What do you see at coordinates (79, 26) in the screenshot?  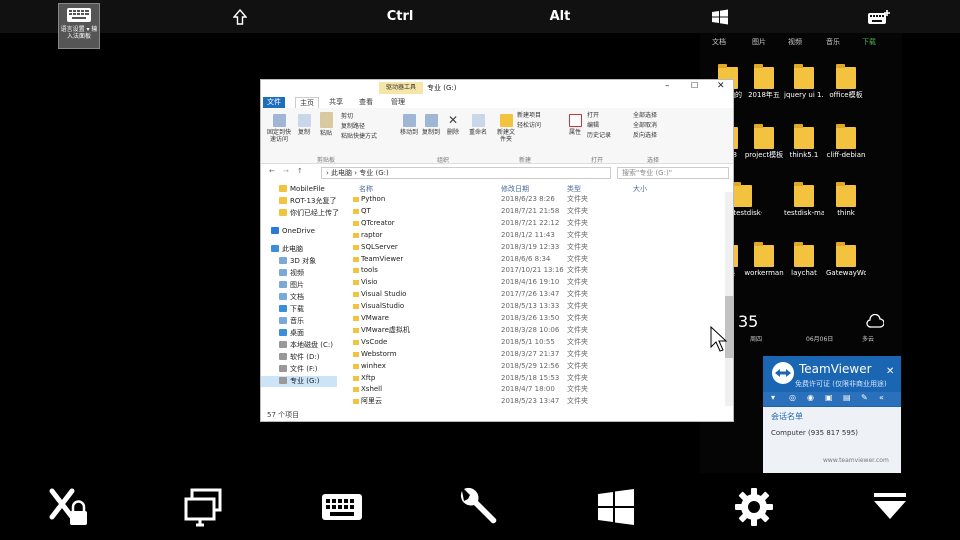 I see `keyboard-panel-thumbnail: 语言设置 ▾ 输入法面板` at bounding box center [79, 26].